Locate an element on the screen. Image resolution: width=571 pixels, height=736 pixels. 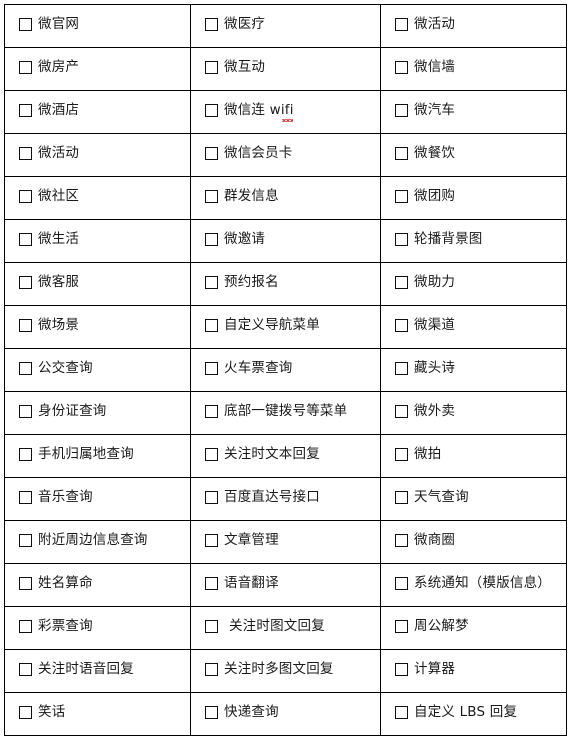
feature-cell: 微互动 is located at coordinates (285, 69).